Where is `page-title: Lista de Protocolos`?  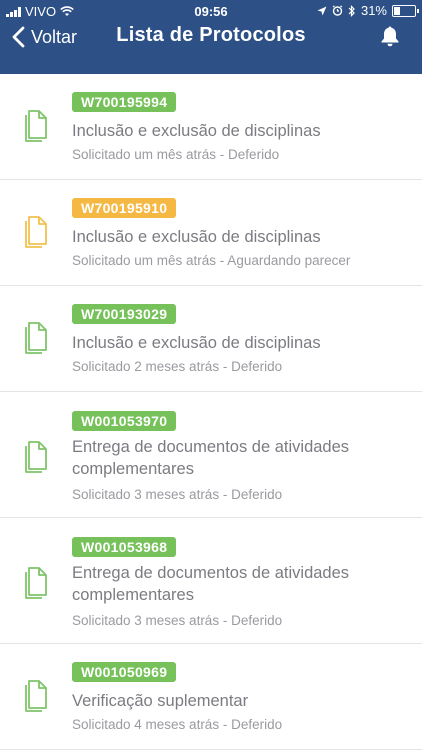 page-title: Lista de Protocolos is located at coordinates (211, 35).